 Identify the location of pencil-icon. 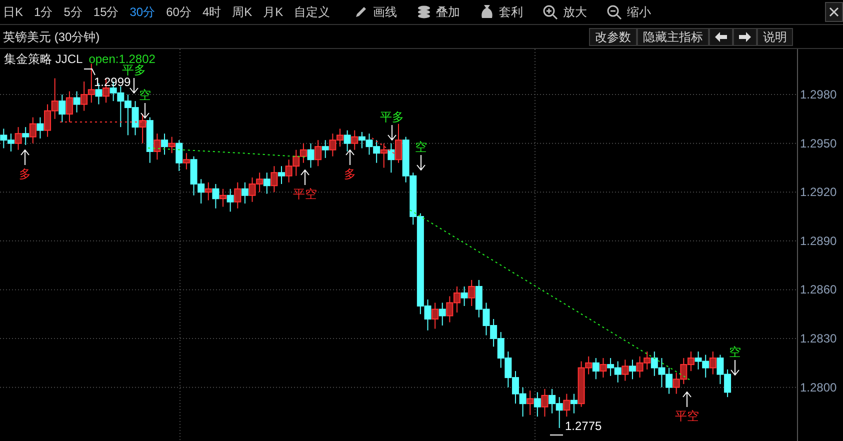
(361, 12).